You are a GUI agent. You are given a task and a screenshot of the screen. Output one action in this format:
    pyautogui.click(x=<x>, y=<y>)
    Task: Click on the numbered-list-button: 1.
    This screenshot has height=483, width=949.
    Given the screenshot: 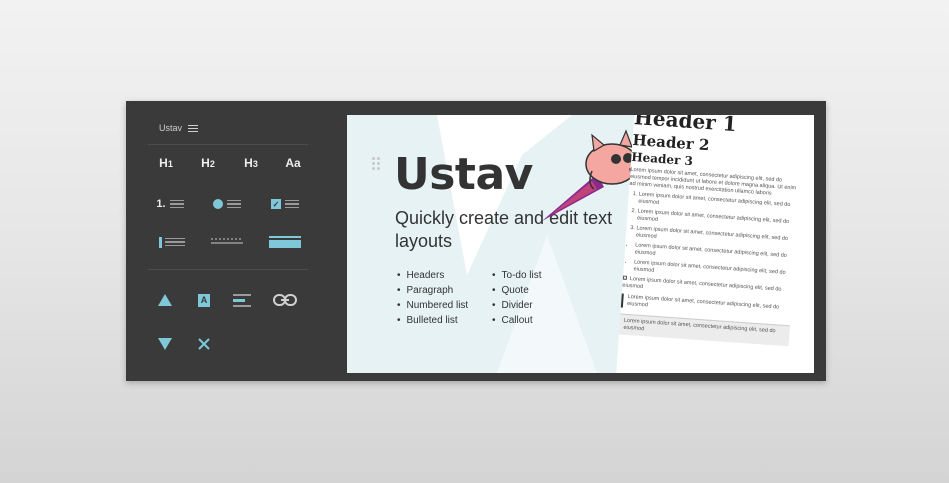 What is the action you would take?
    pyautogui.click(x=170, y=204)
    